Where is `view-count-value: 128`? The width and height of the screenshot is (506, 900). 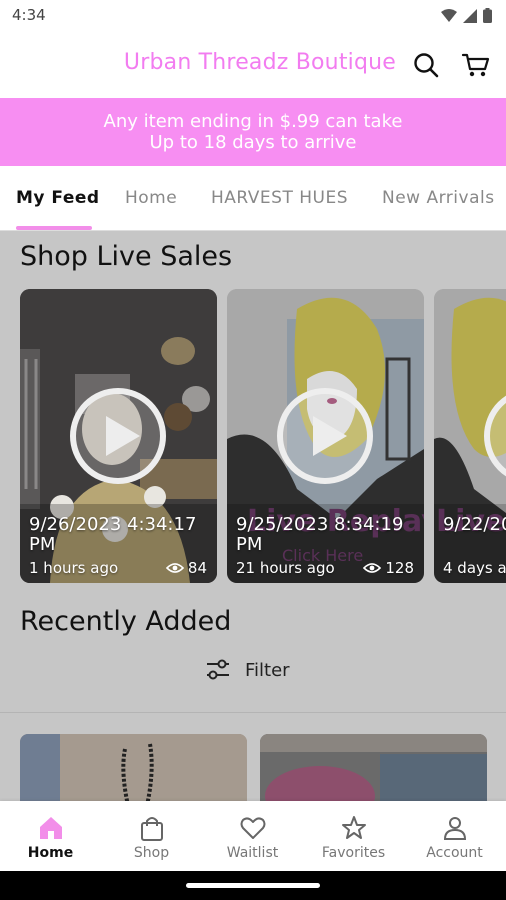
view-count-value: 128 is located at coordinates (399, 568).